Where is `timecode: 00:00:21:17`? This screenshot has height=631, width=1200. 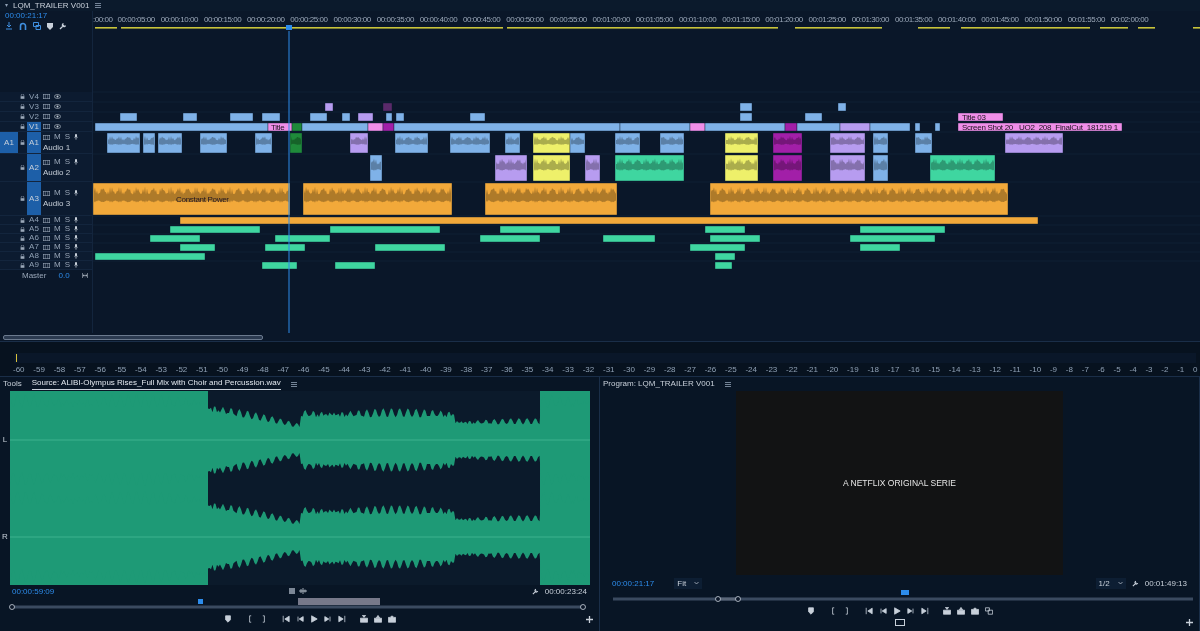
timecode: 00:00:21:17 is located at coordinates (46, 16).